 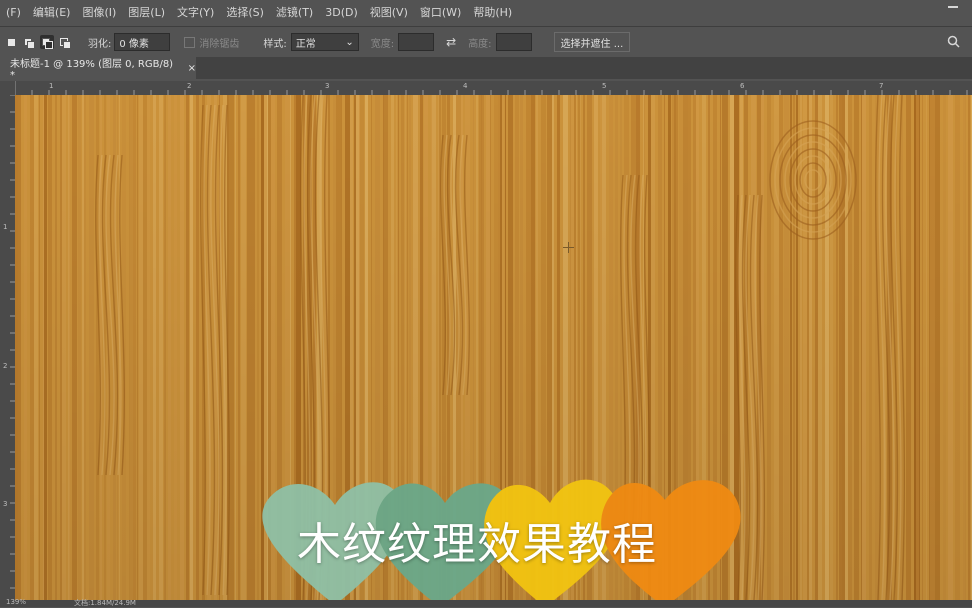 I want to click on chevron-down-icon: ⌄, so click(x=349, y=42).